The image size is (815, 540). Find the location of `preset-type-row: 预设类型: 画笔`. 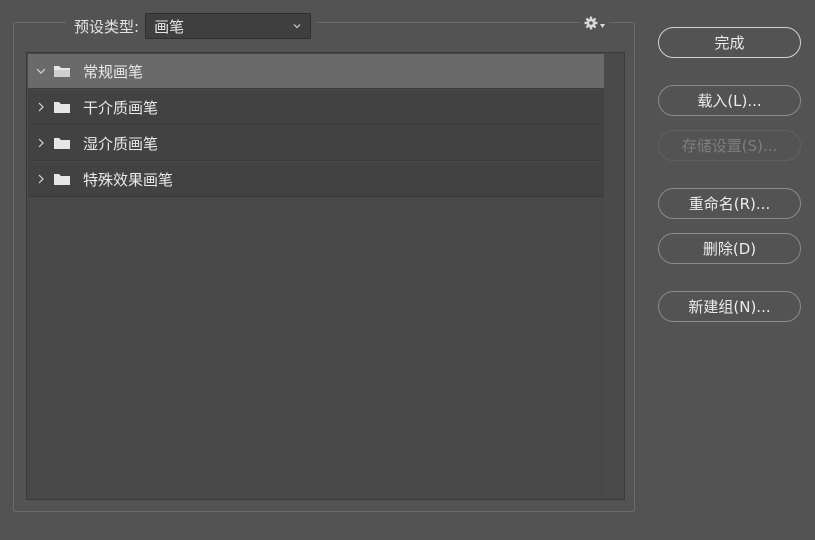

preset-type-row: 预设类型: 画笔 is located at coordinates (192, 26).